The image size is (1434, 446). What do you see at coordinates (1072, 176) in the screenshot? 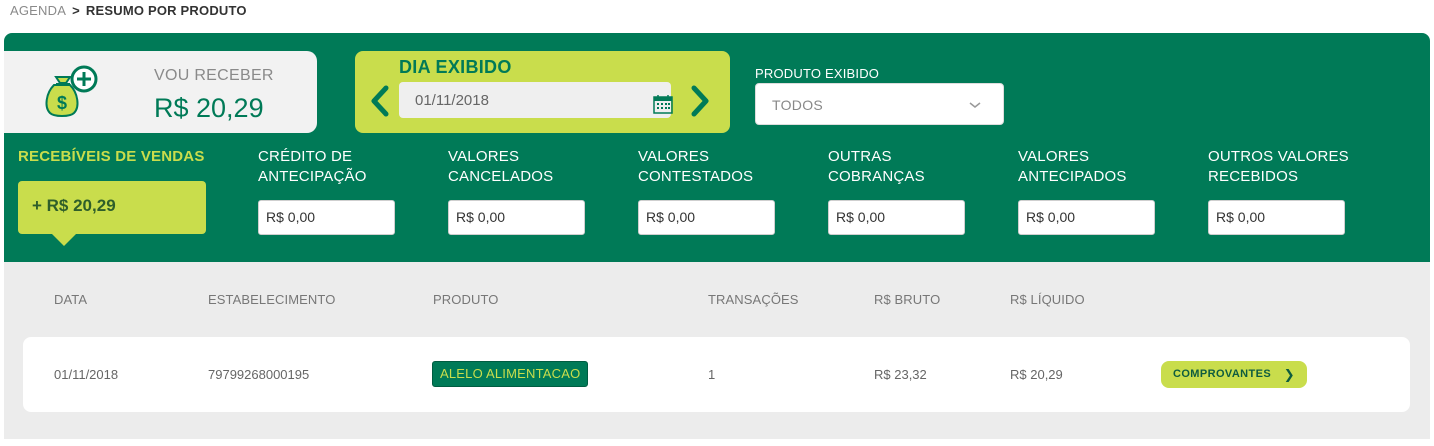
I see `category-label-line2: ANTECIPADOS` at bounding box center [1072, 176].